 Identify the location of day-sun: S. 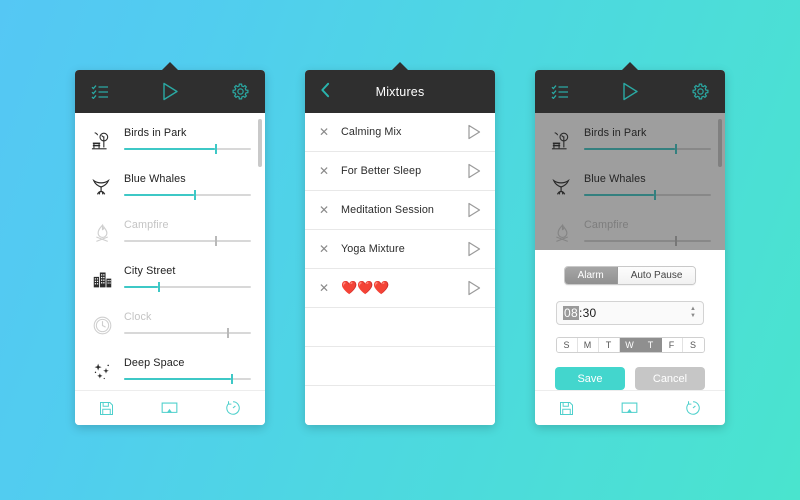
(567, 344).